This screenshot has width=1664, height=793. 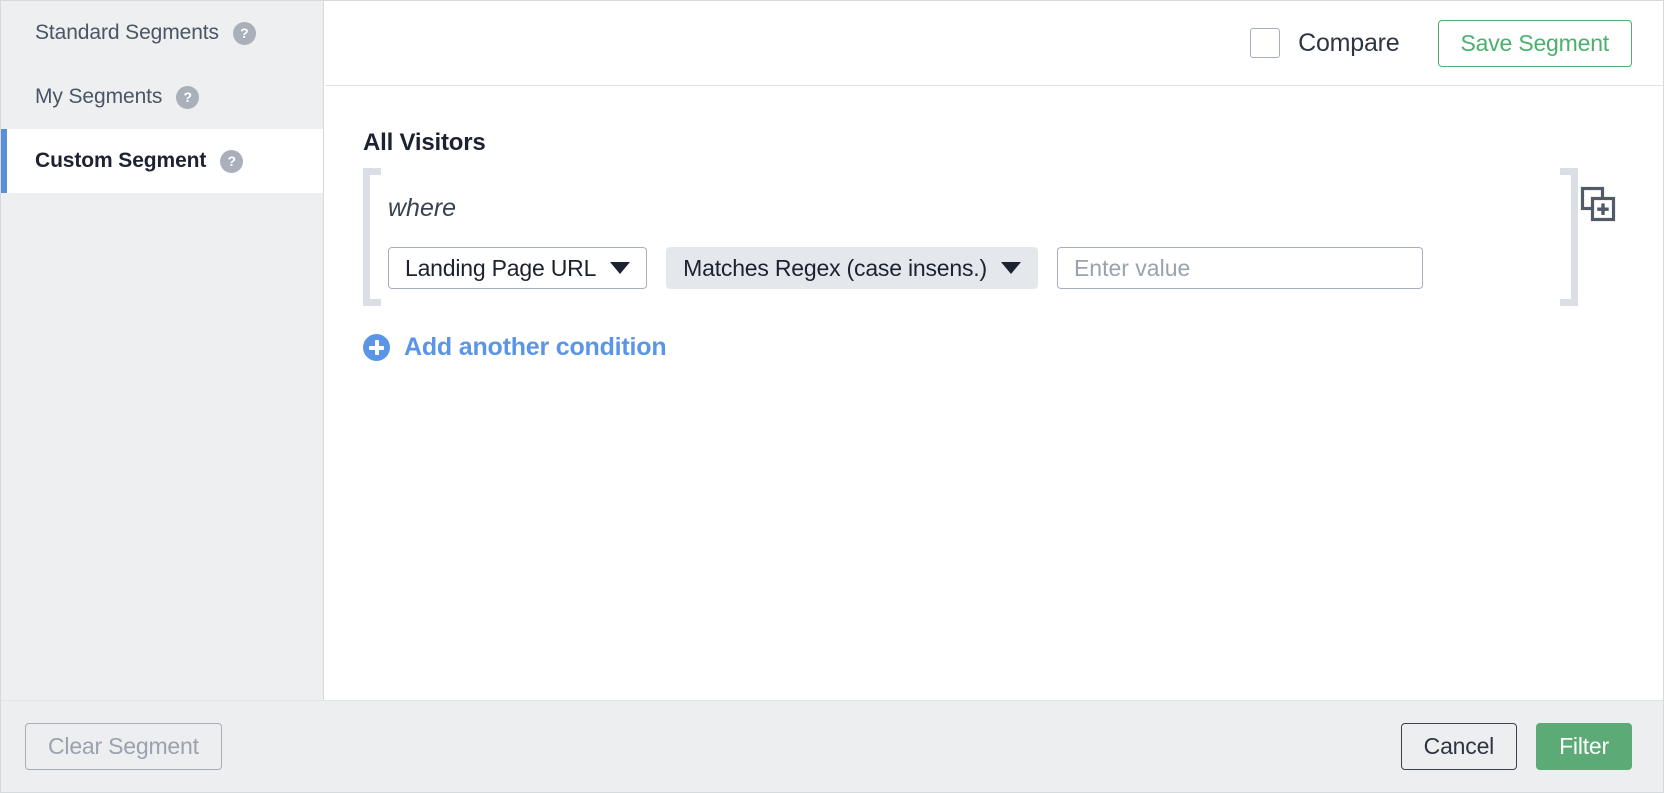 I want to click on sidebar-item-label: Custom Segment, so click(x=121, y=160).